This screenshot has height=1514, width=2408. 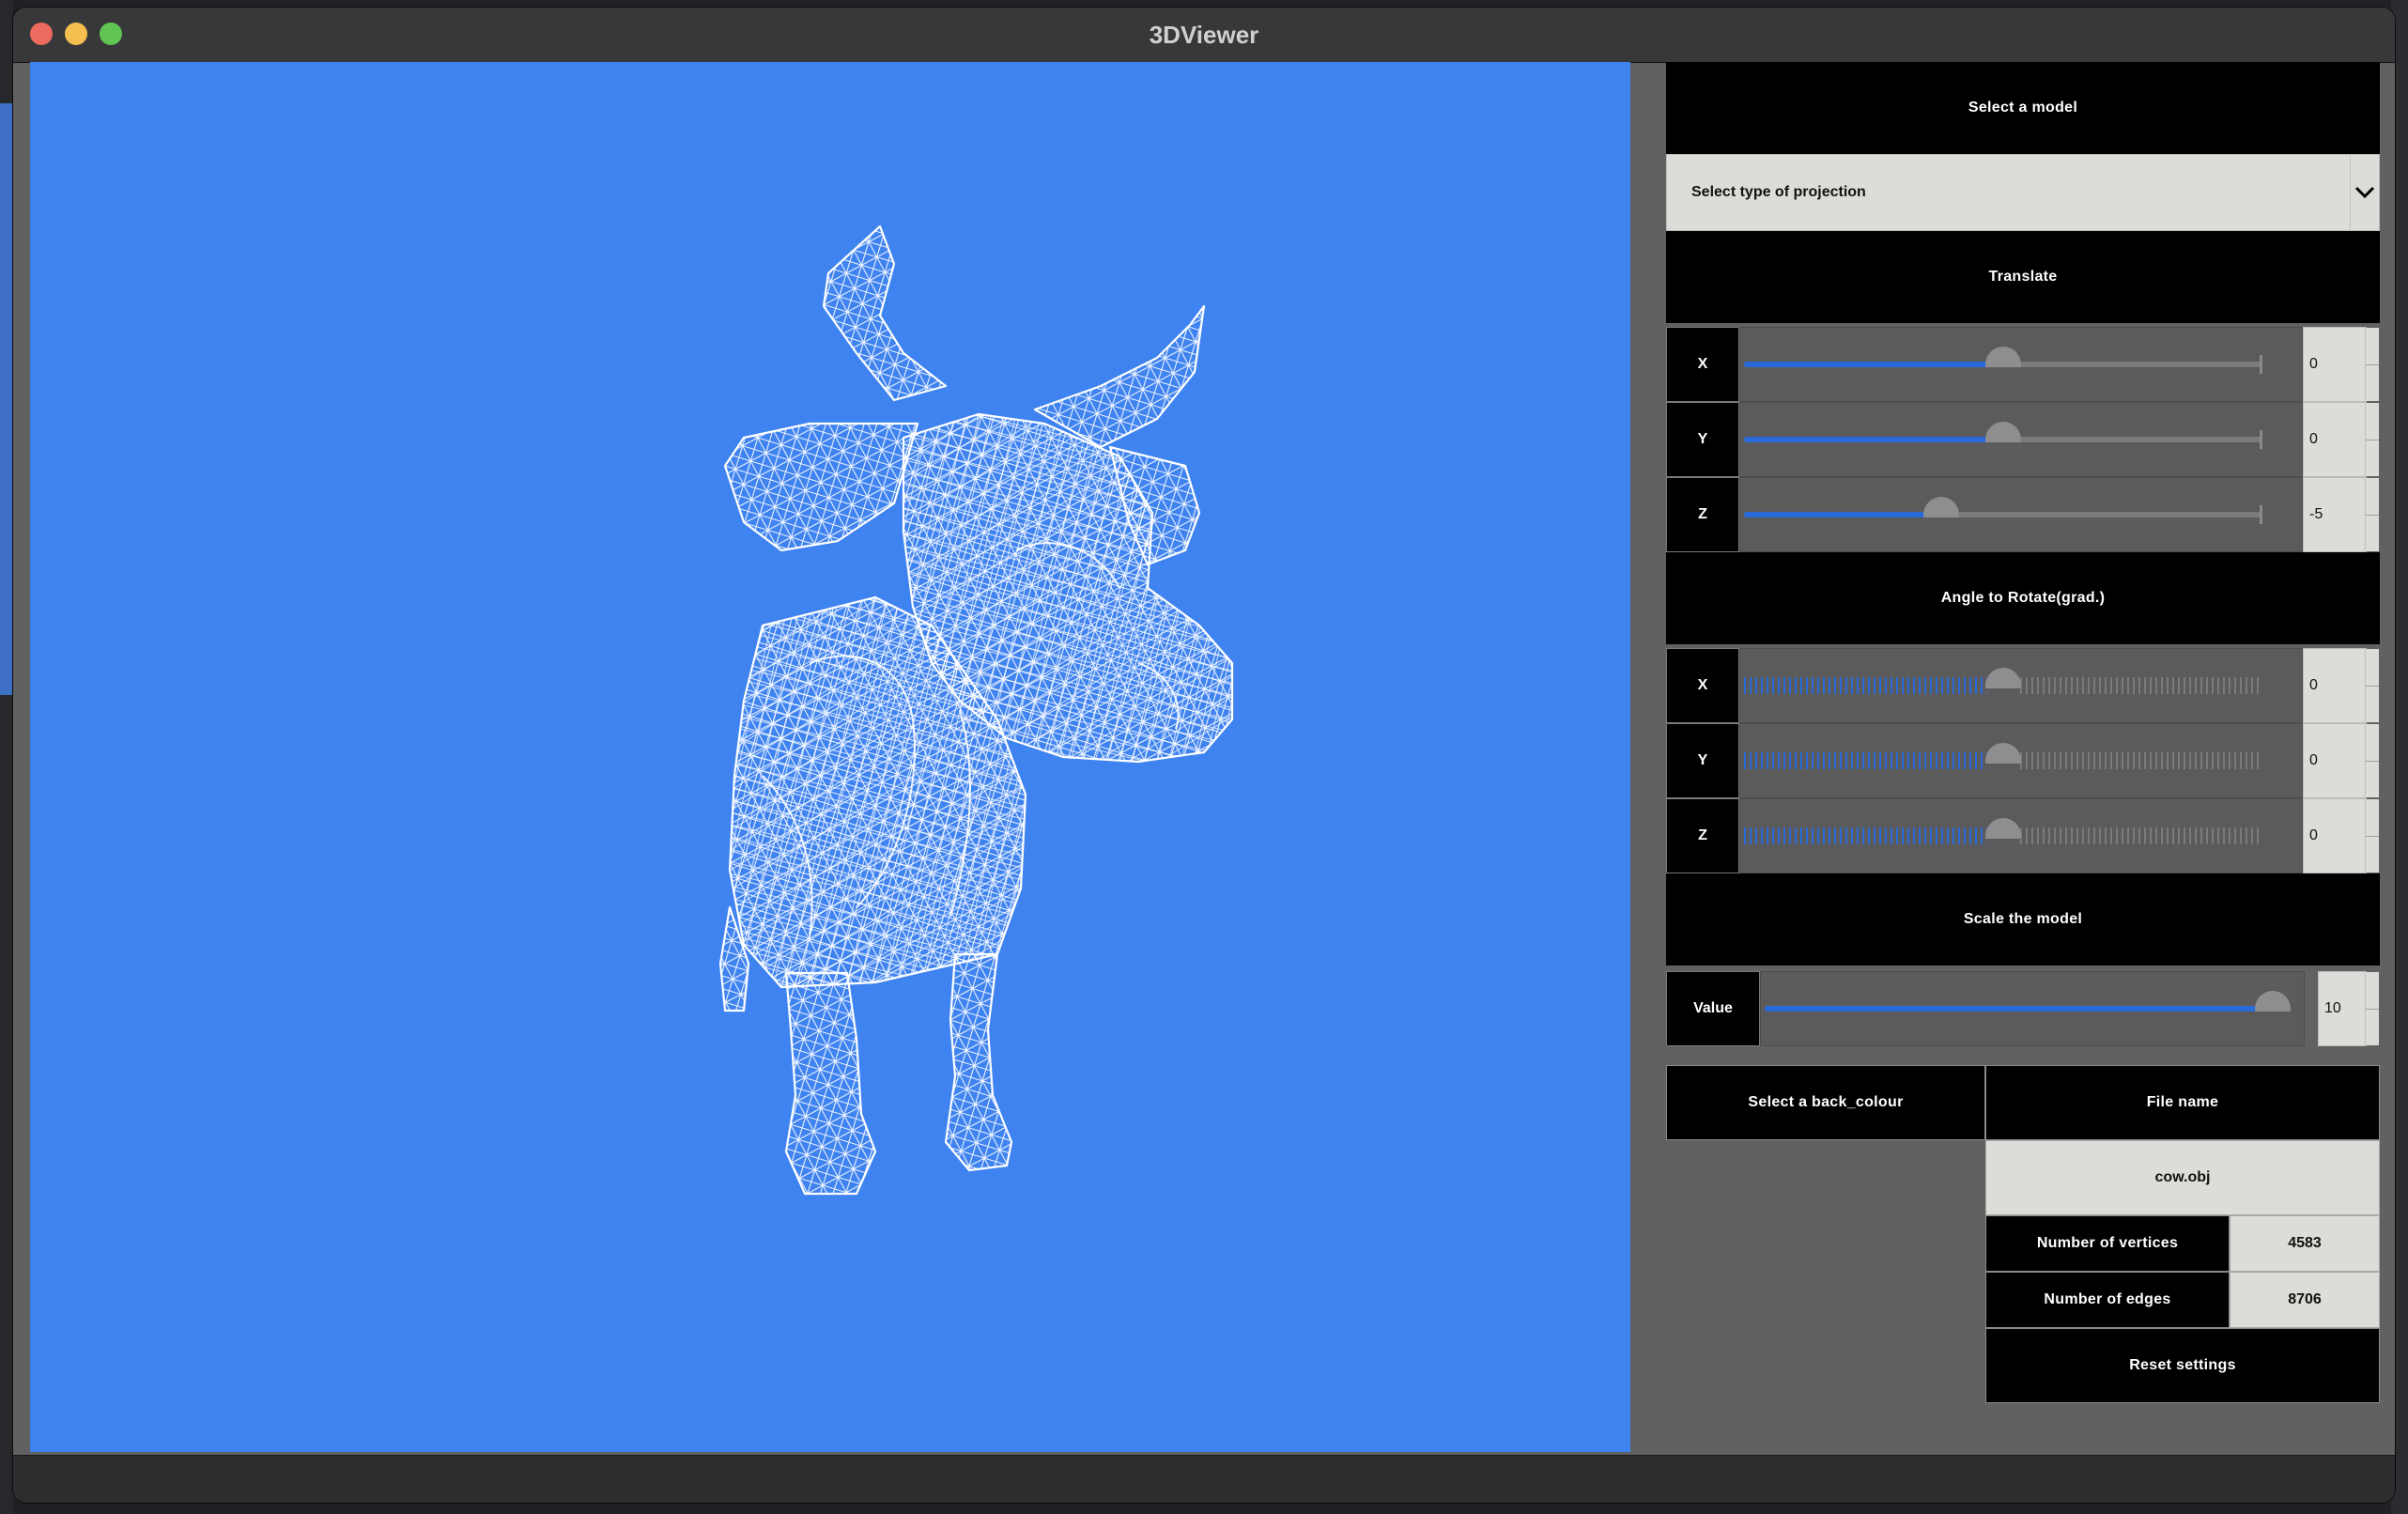 I want to click on rotate-x-value-text: 0, so click(x=2313, y=685).